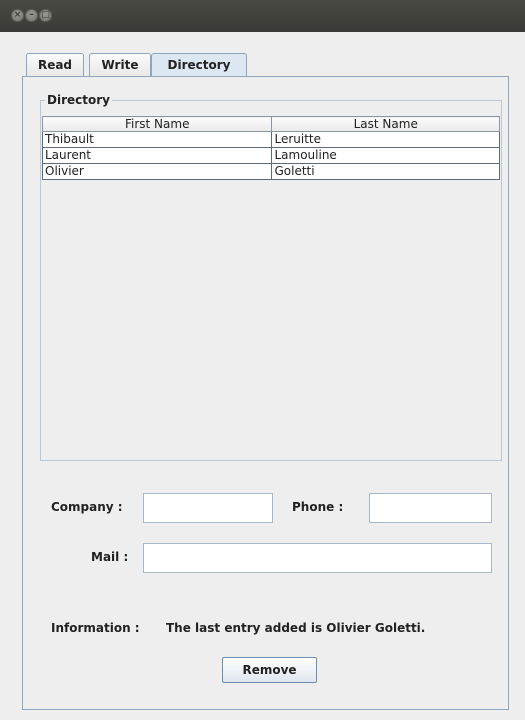 The width and height of the screenshot is (525, 720). I want to click on cell-last-name: Lamouline, so click(385, 155).